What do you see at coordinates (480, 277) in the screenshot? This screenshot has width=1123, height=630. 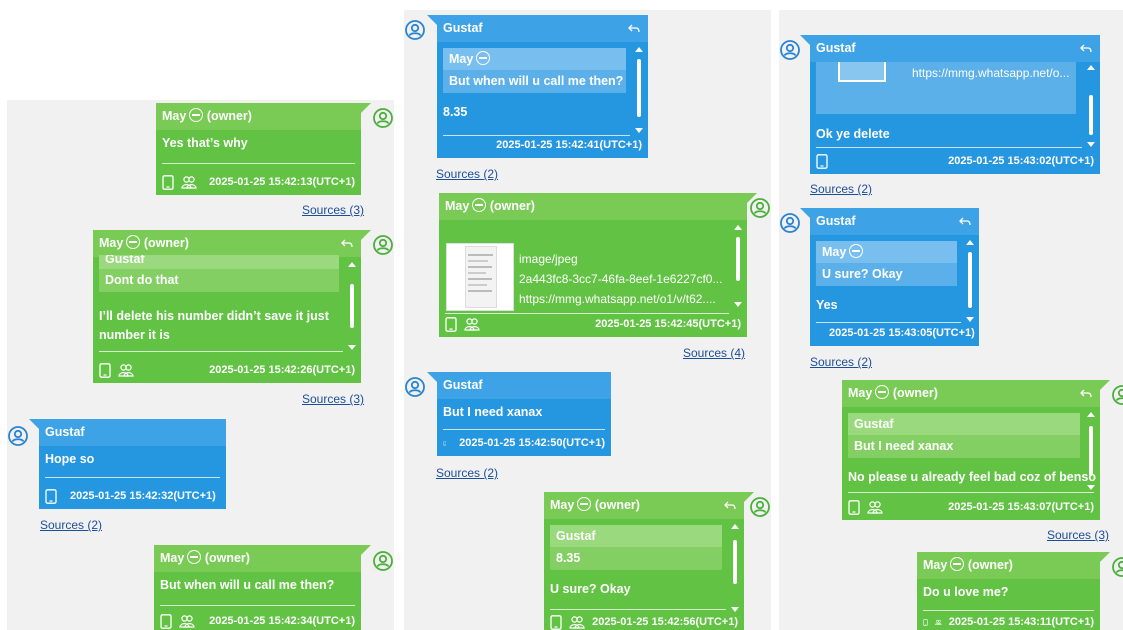 I see `attachment-thumbnail` at bounding box center [480, 277].